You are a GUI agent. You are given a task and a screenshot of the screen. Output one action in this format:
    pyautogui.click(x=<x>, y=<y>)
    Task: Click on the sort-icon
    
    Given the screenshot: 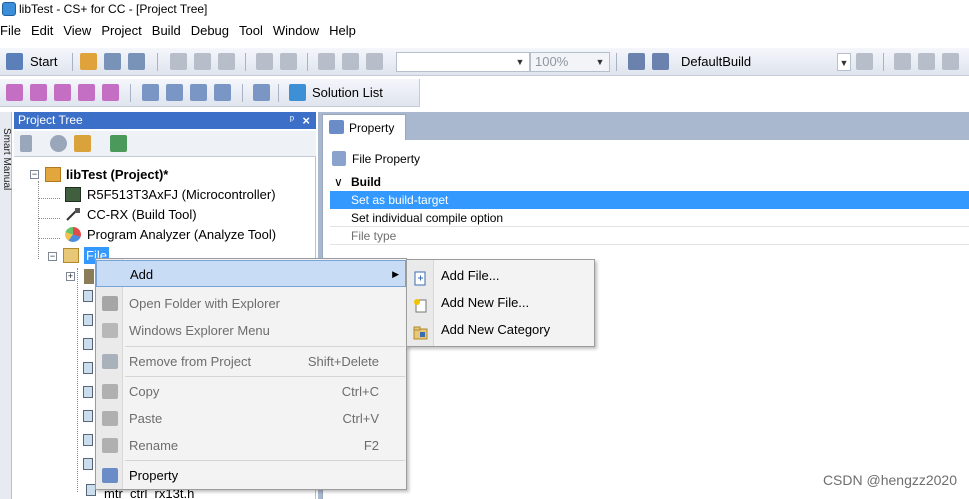 What is the action you would take?
    pyautogui.click(x=26, y=143)
    